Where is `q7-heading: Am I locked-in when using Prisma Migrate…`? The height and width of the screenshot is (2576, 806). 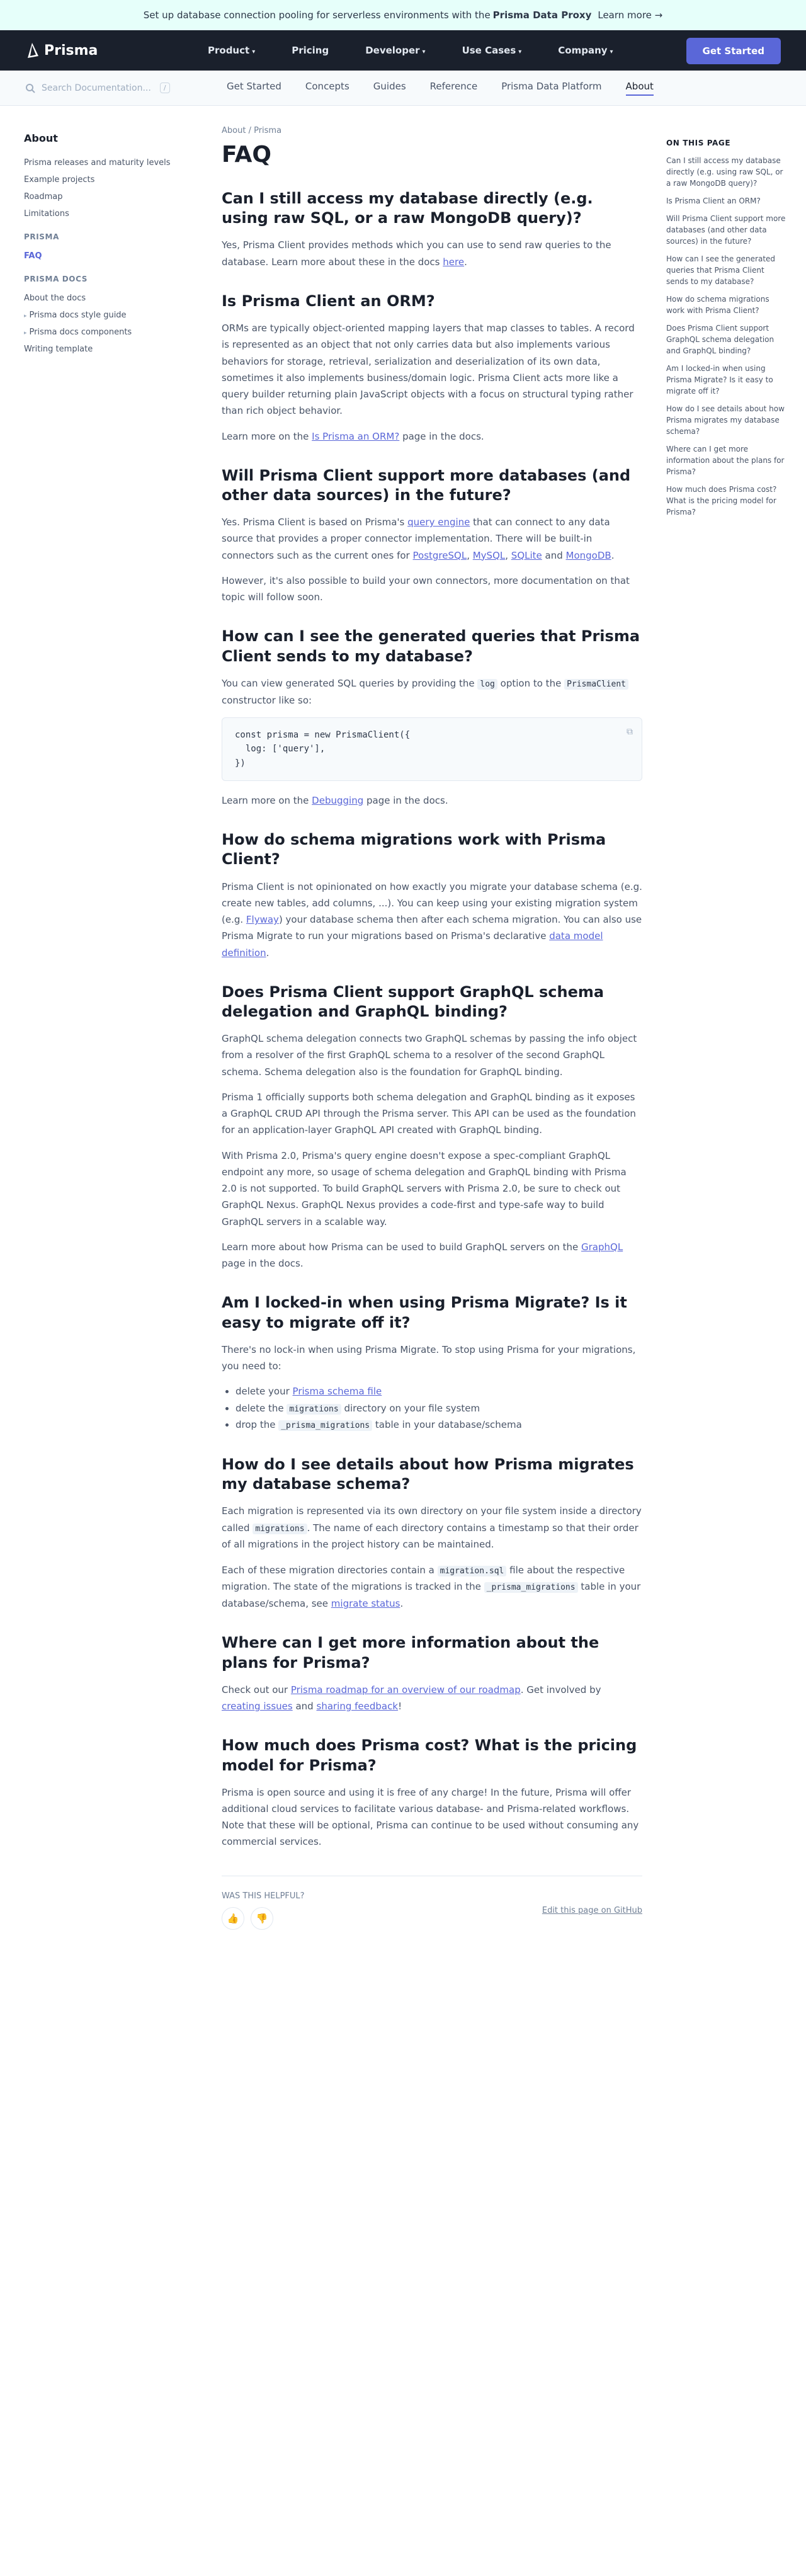
q7-heading: Am I locked-in when using Prisma Migrate… is located at coordinates (424, 1312).